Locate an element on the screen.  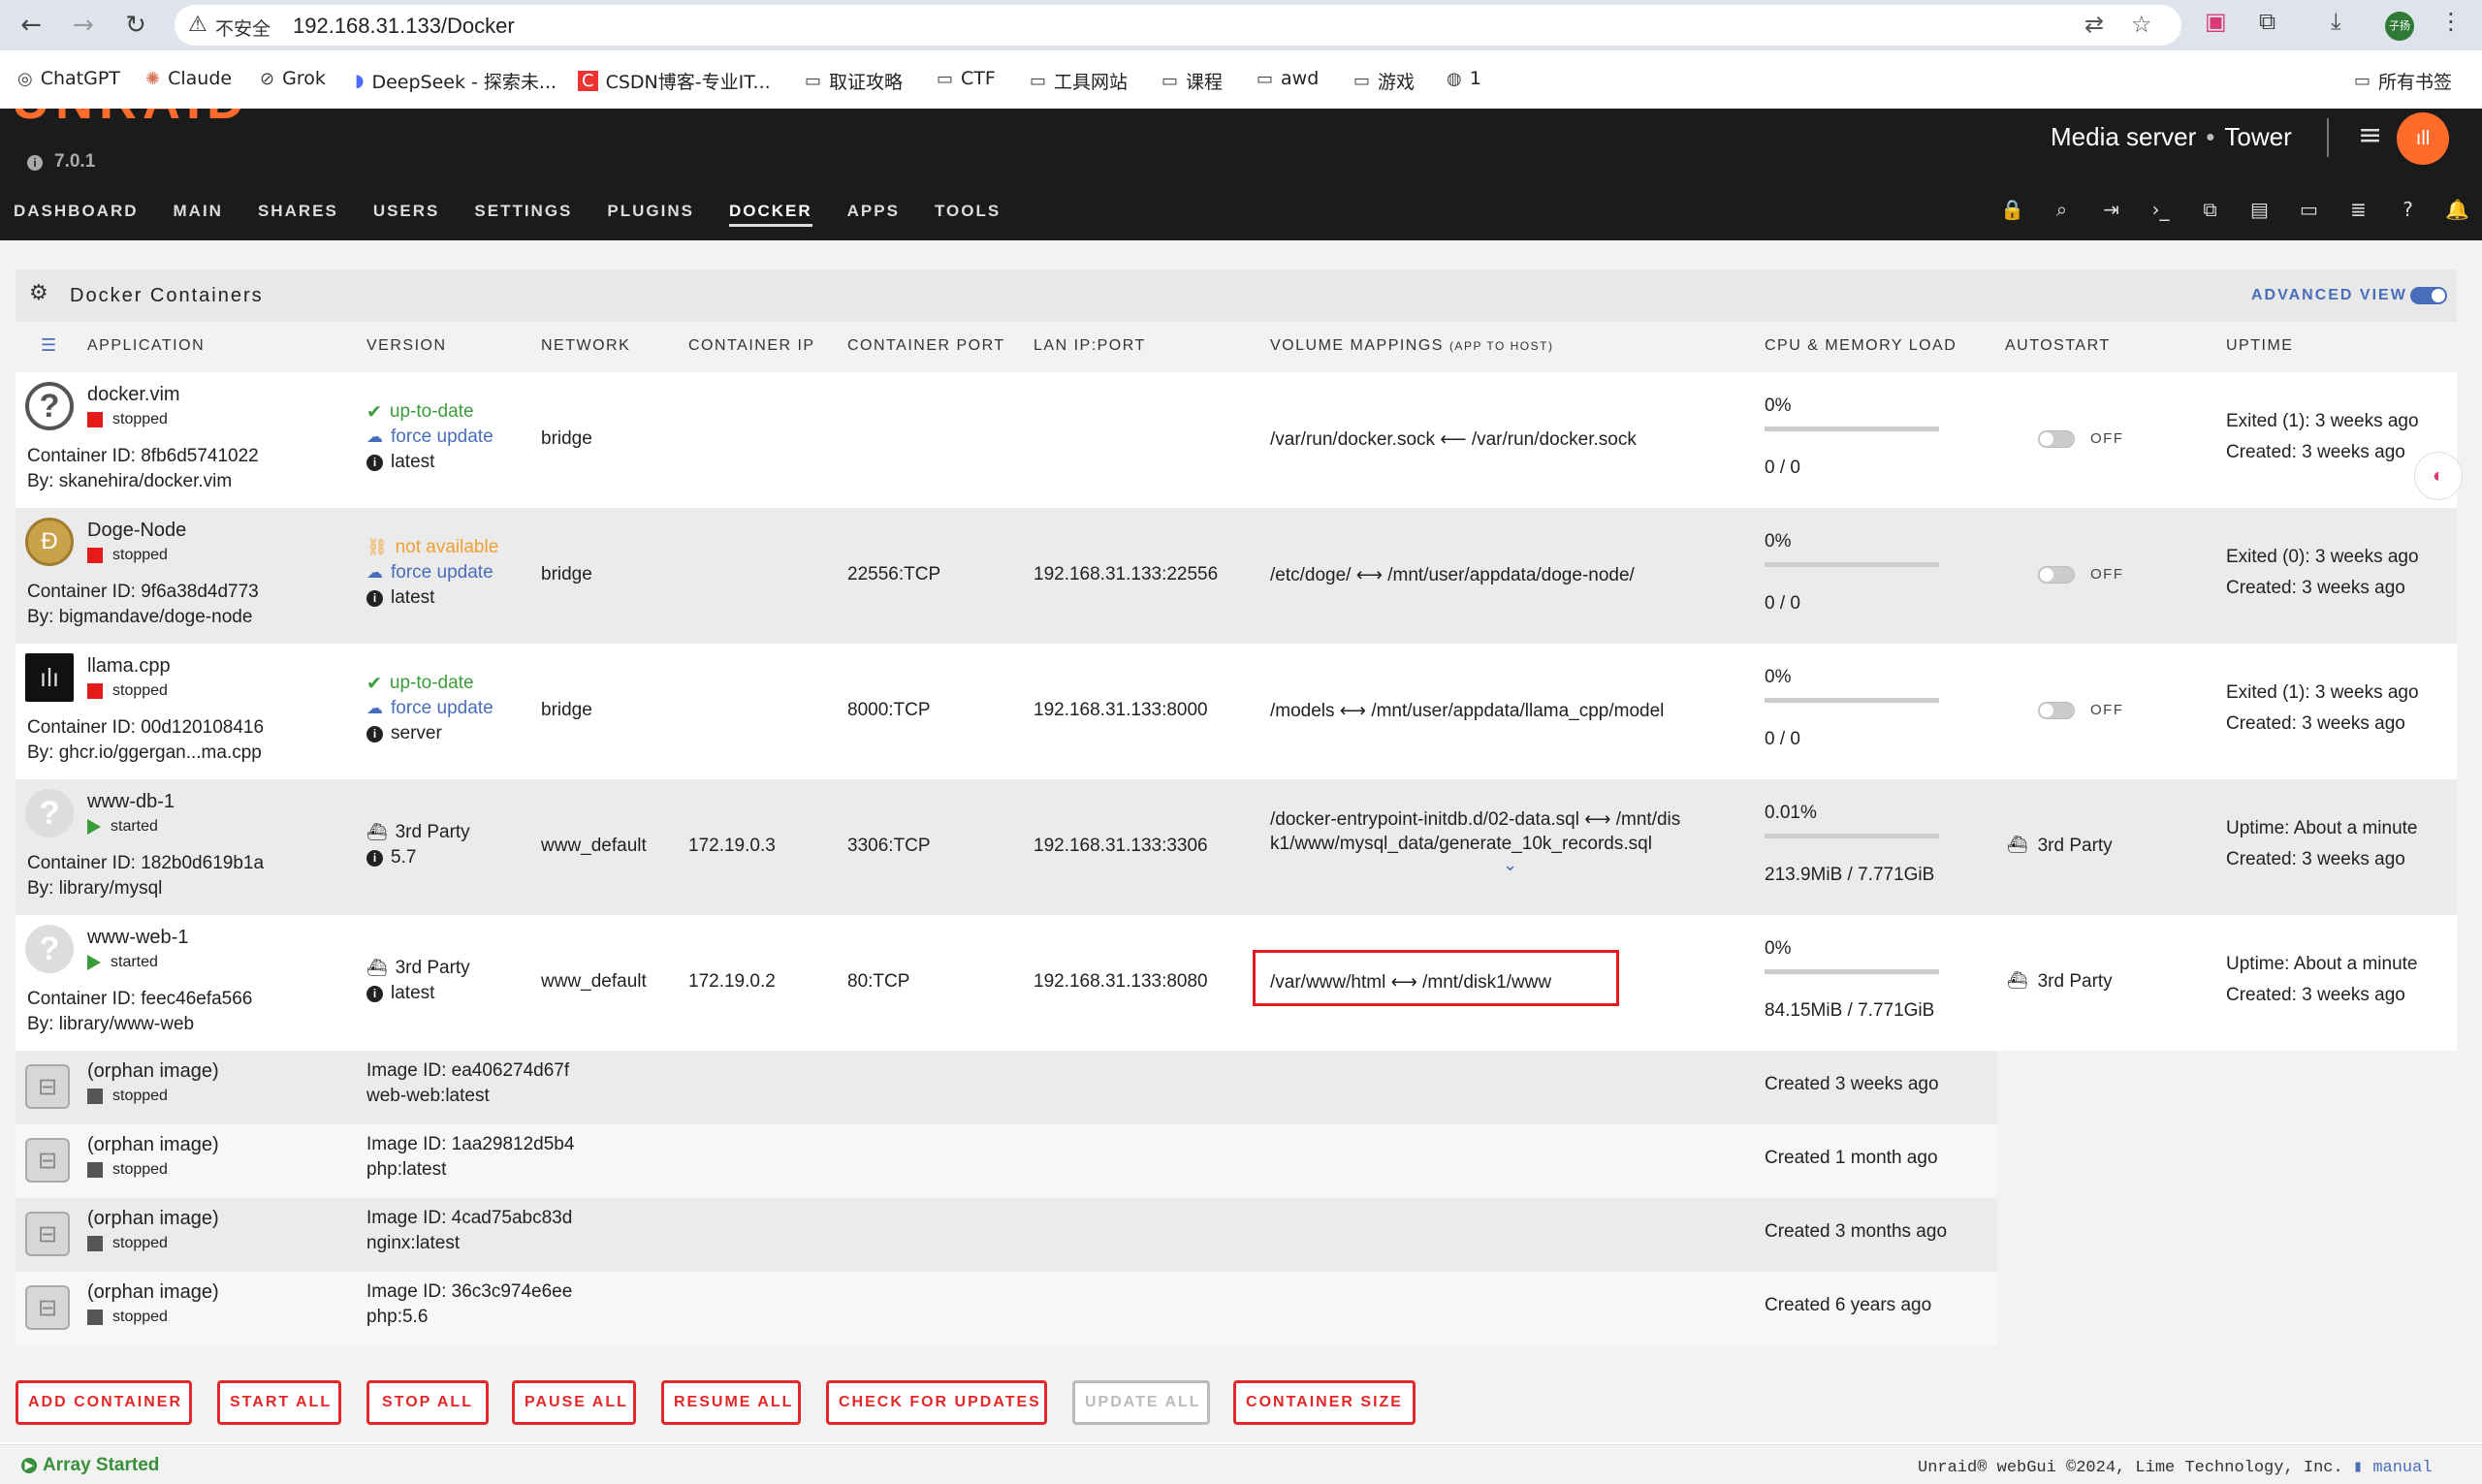
log-icon: ≣ is located at coordinates (2358, 210).